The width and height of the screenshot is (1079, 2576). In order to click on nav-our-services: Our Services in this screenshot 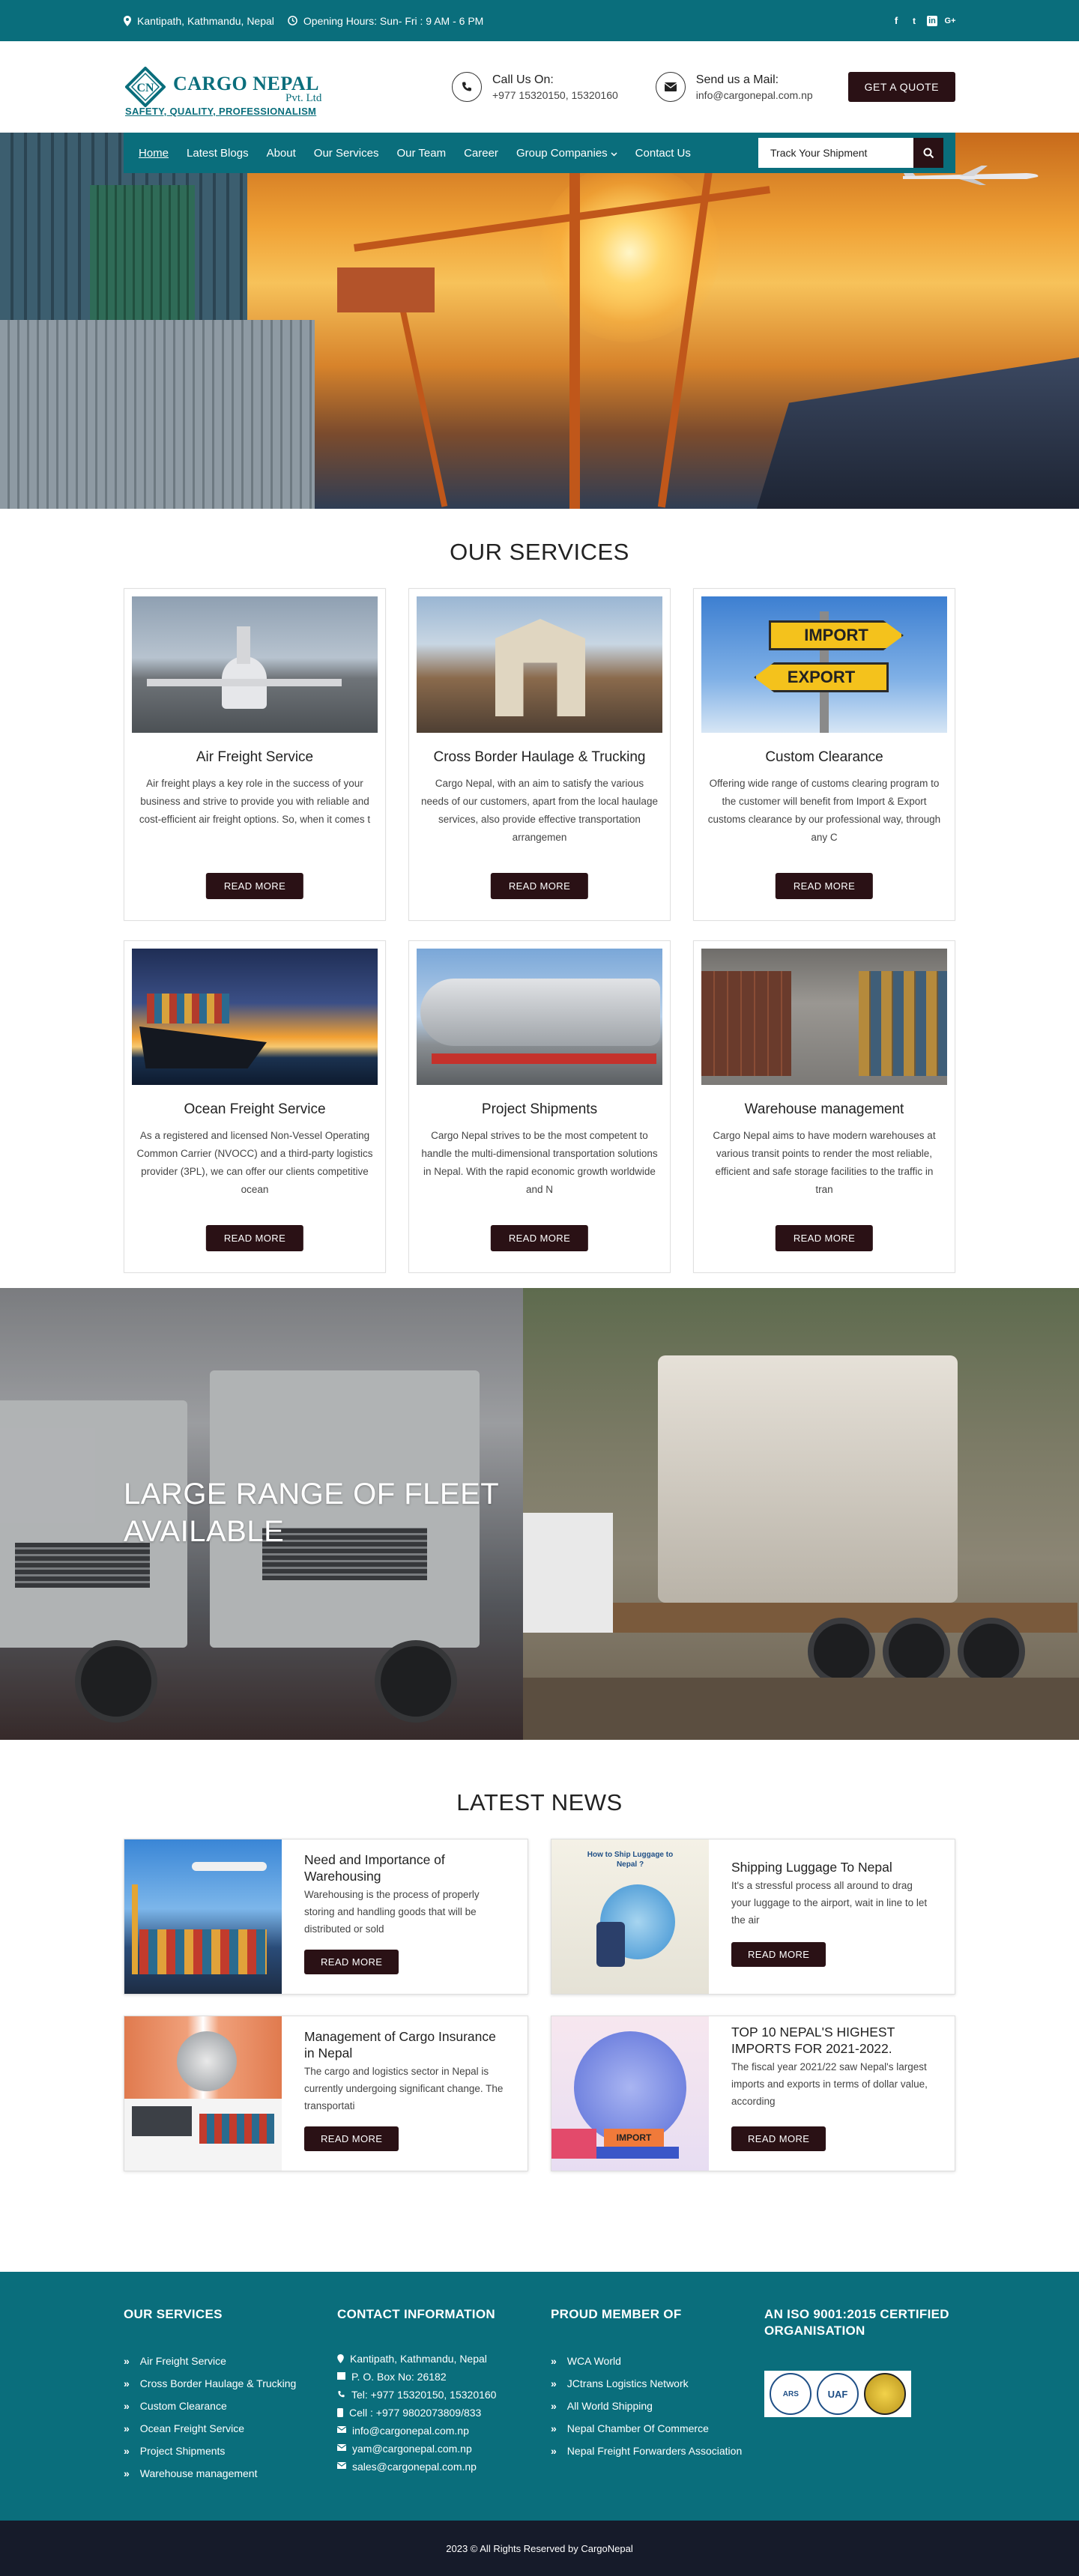, I will do `click(346, 153)`.